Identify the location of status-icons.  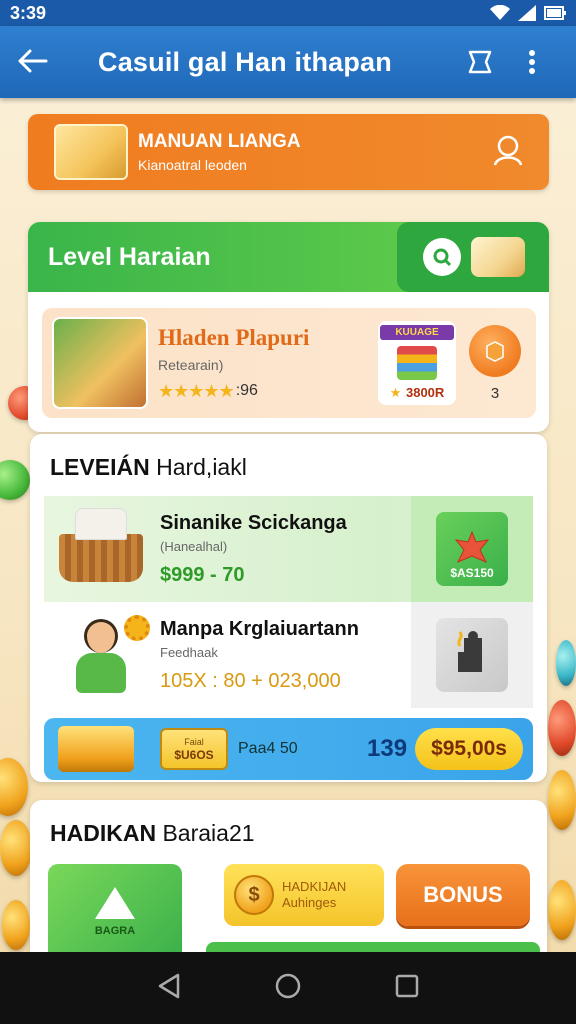
(528, 13).